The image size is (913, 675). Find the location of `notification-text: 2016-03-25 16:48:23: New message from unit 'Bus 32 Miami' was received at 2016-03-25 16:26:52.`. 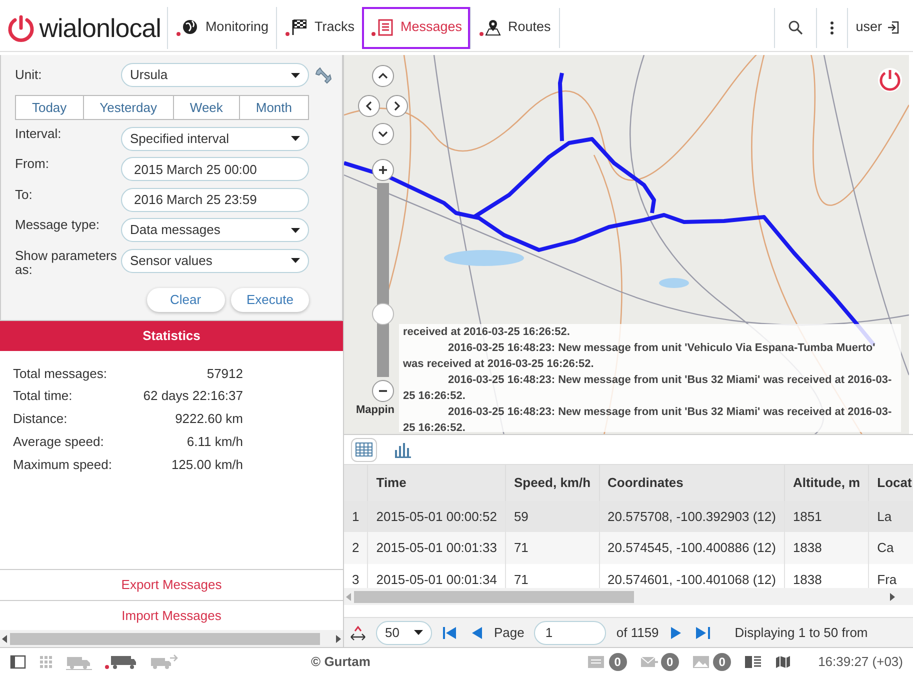

notification-text: 2016-03-25 16:48:23: New message from unit 'Bus 32 Miami' was received at 2016-03-25 16:26:52. is located at coordinates (648, 388).